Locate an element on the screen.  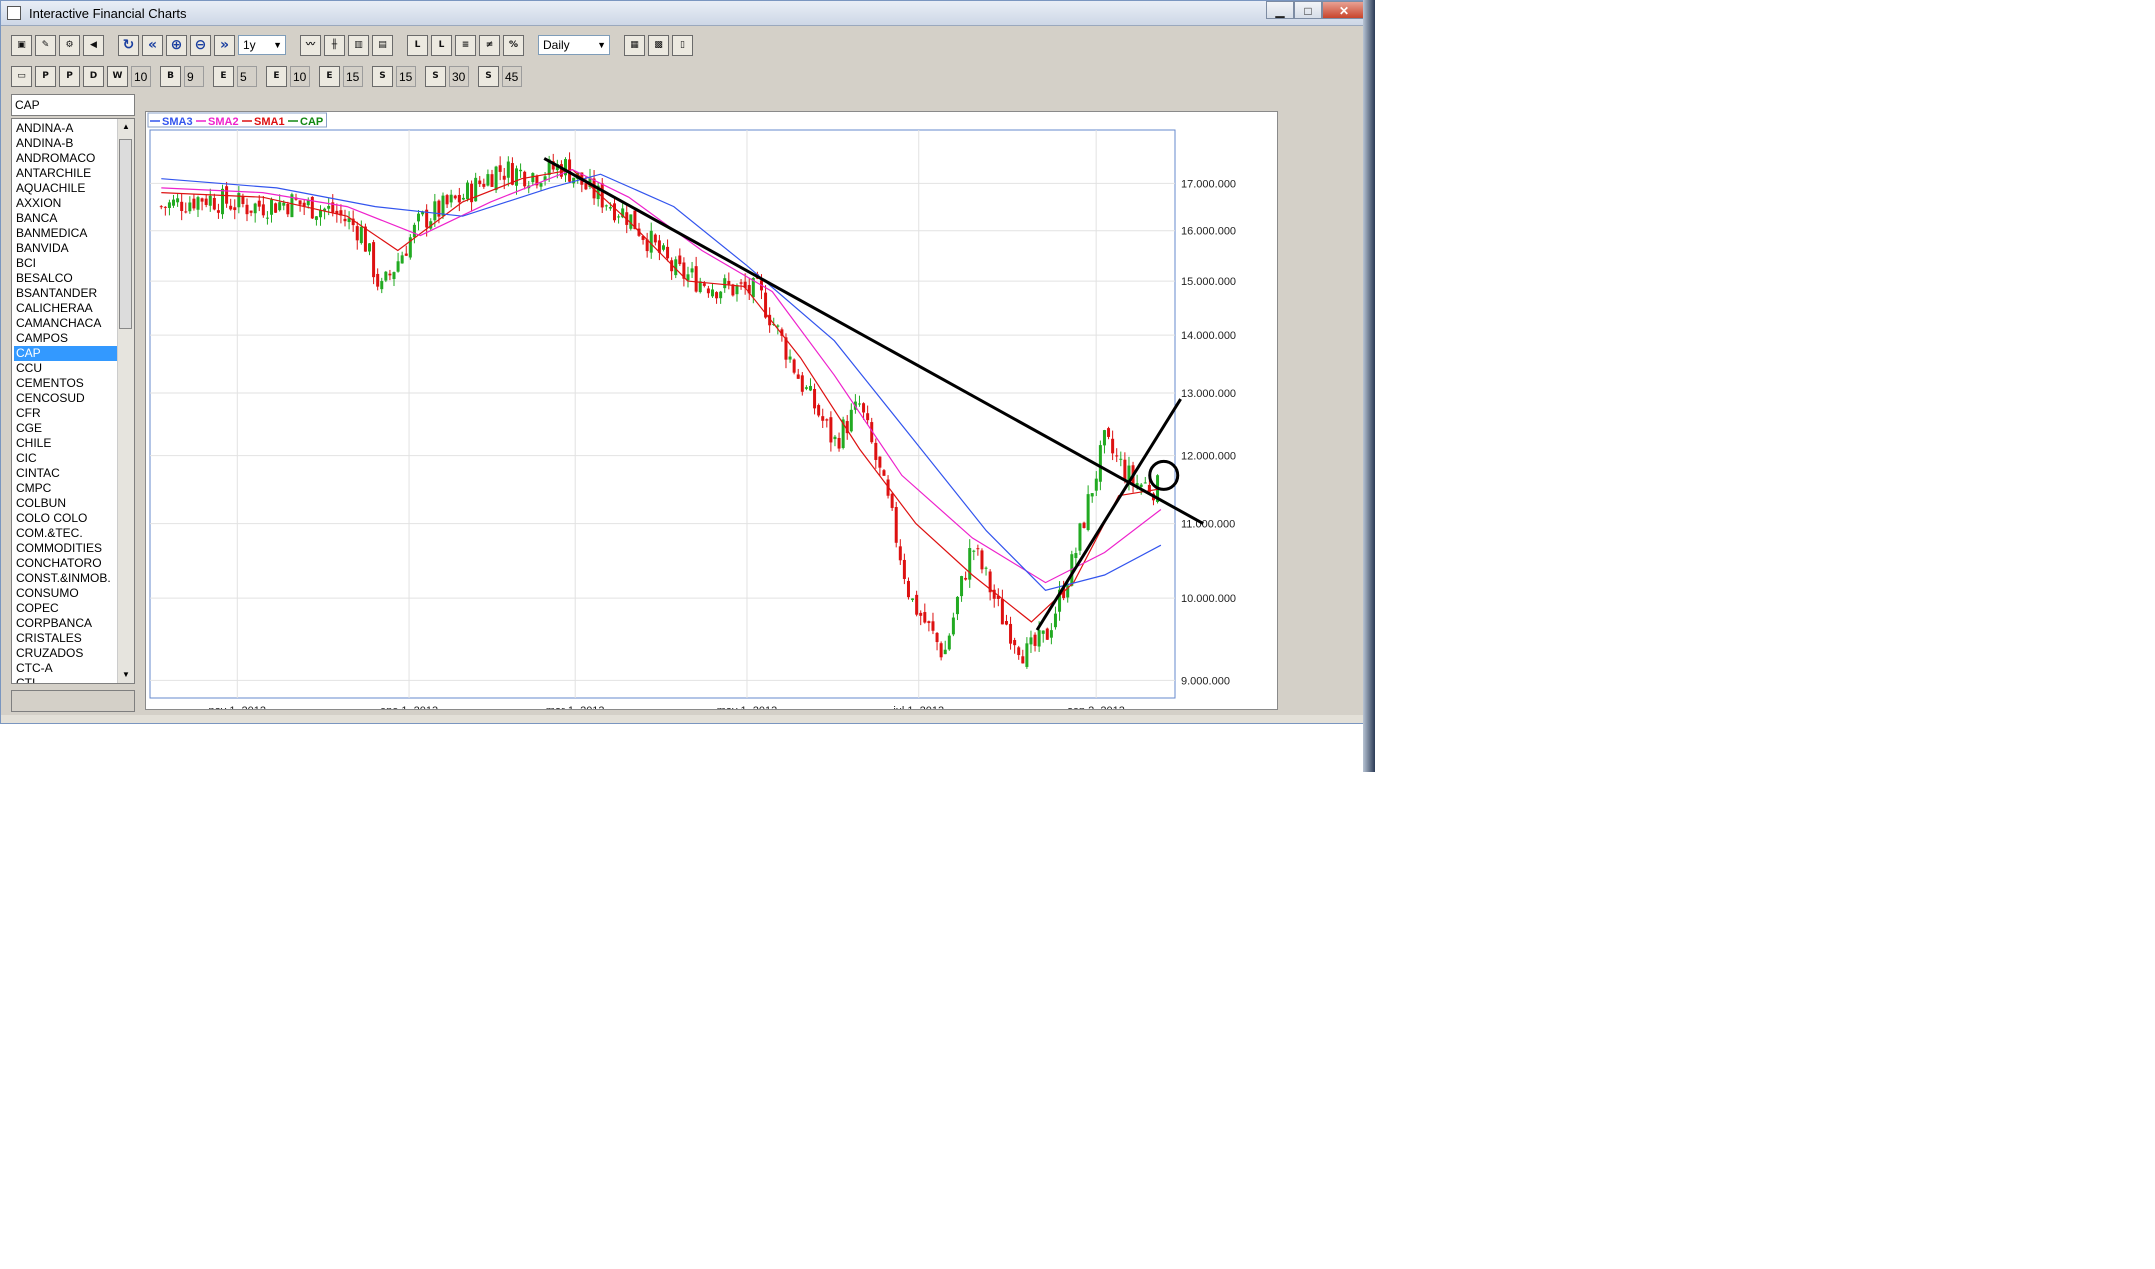
ema3-period: 15 is located at coordinates (353, 76).